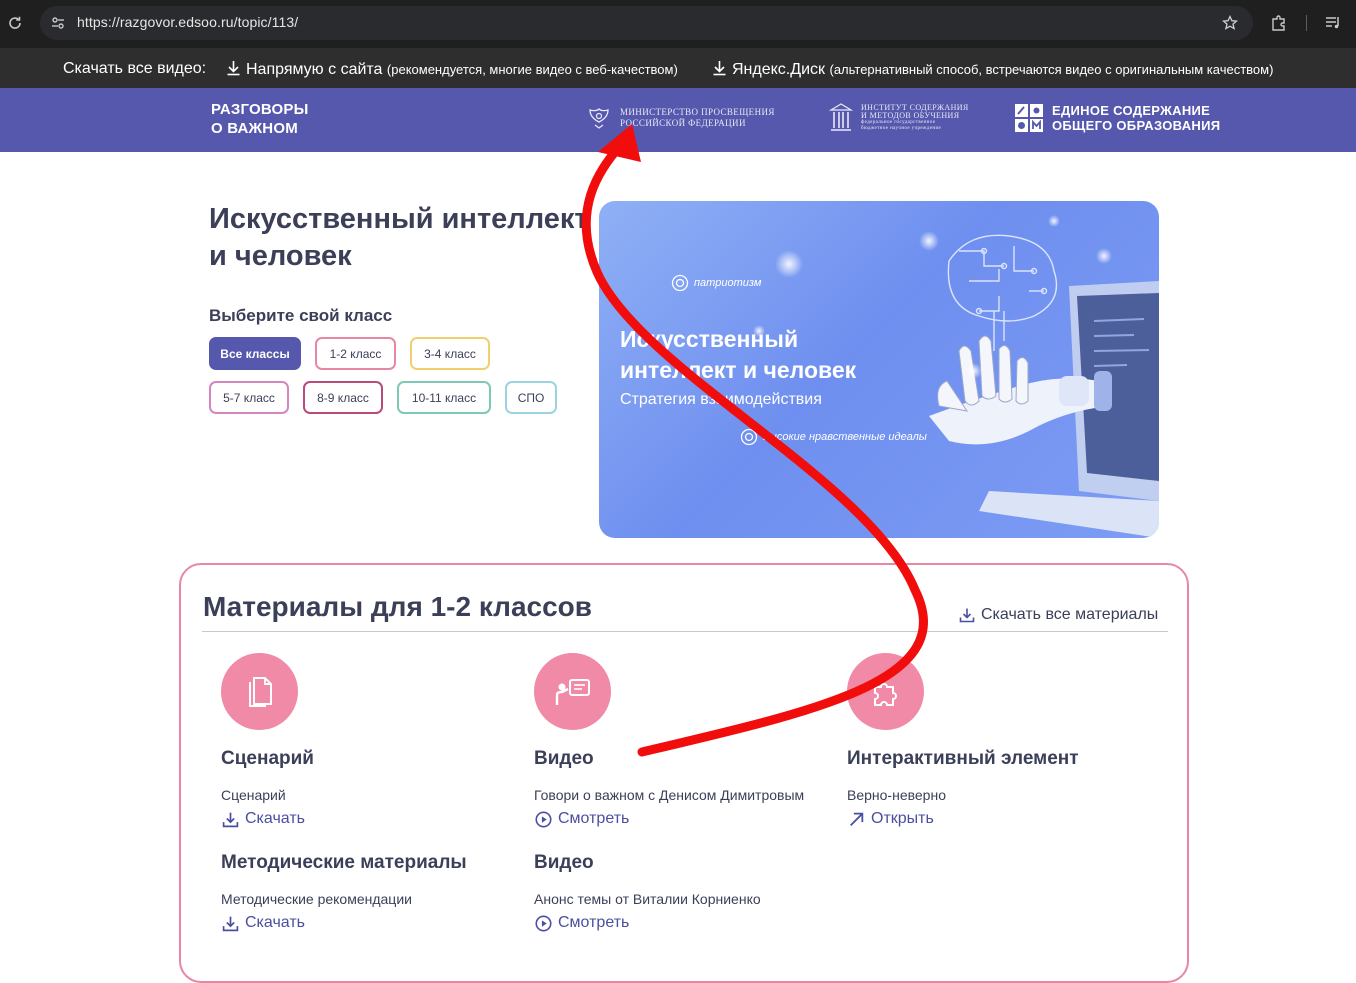 This screenshot has height=983, width=1356. I want to click on reload-icon, so click(15, 23).